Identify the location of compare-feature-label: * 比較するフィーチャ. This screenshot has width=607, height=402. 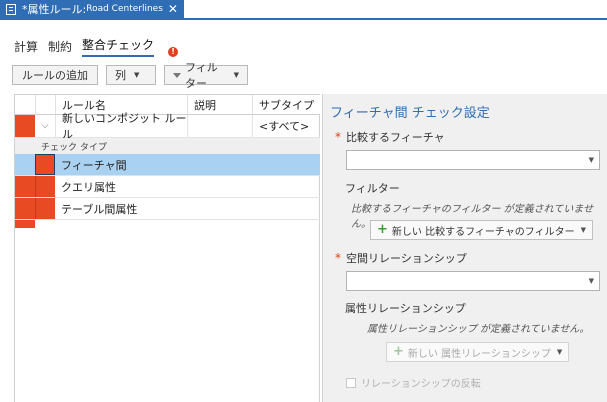
(390, 137).